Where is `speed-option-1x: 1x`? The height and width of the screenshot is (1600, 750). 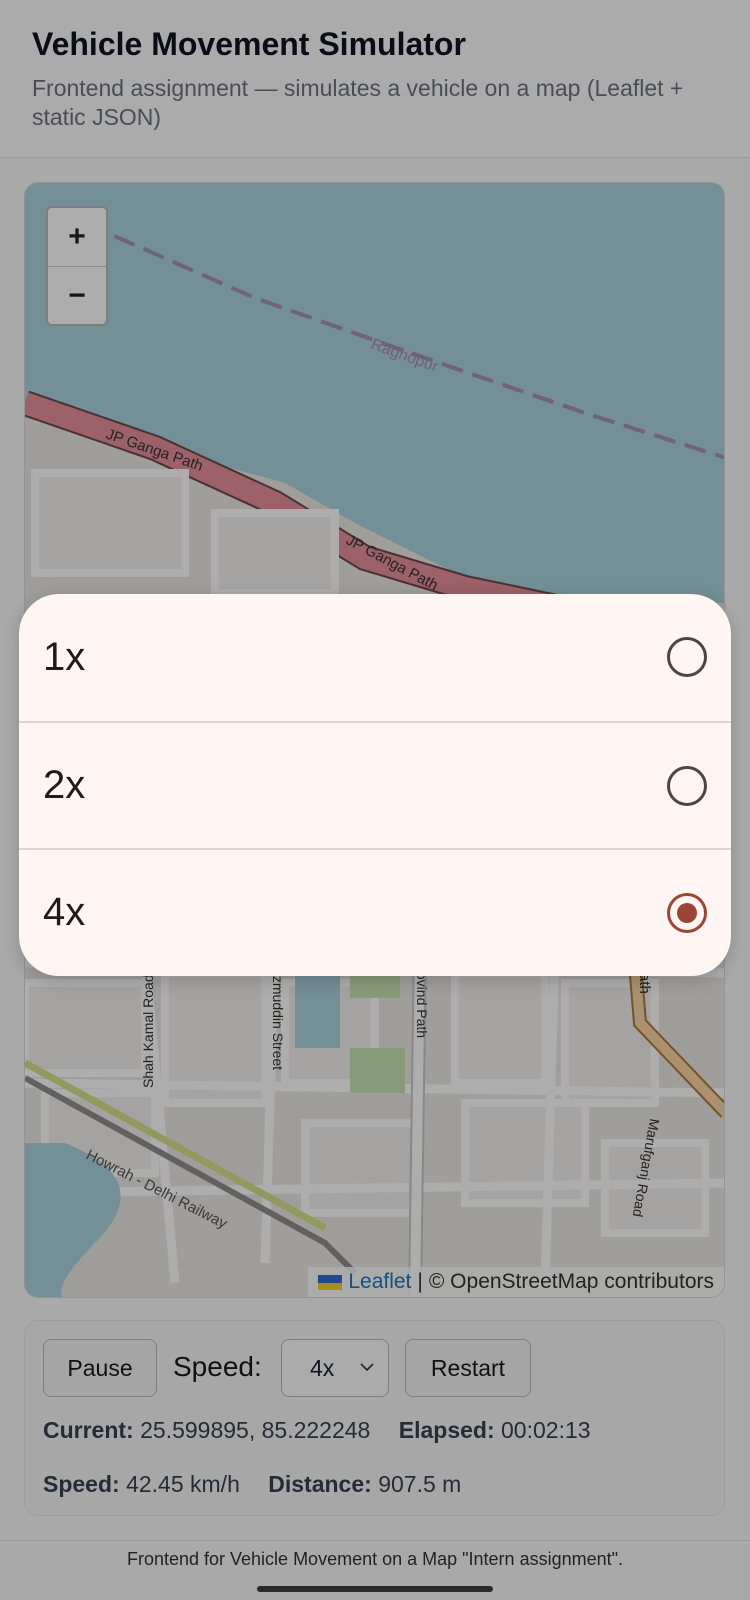 speed-option-1x: 1x is located at coordinates (375, 657).